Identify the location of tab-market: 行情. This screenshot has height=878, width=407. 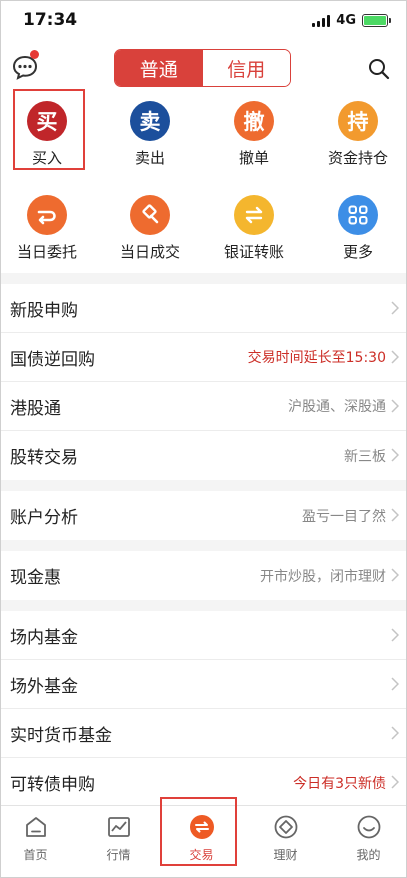
(118, 840).